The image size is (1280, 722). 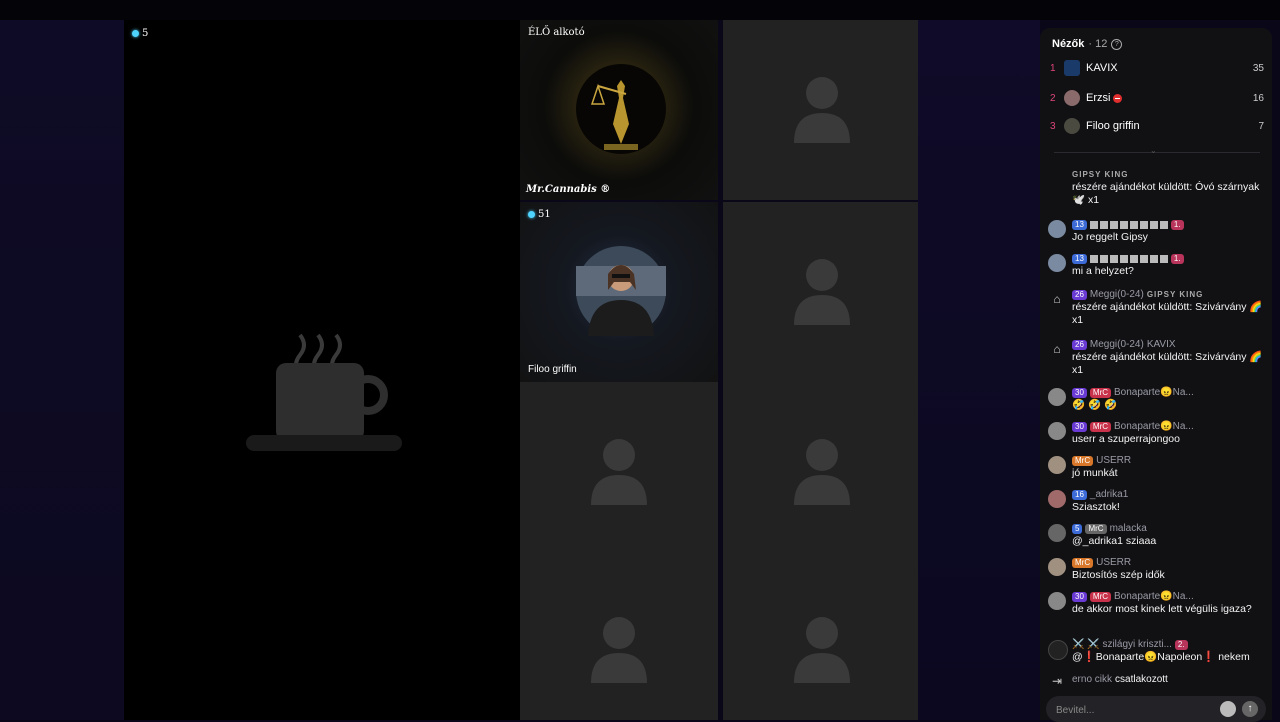 What do you see at coordinates (1117, 44) in the screenshot?
I see `info-icon: ?` at bounding box center [1117, 44].